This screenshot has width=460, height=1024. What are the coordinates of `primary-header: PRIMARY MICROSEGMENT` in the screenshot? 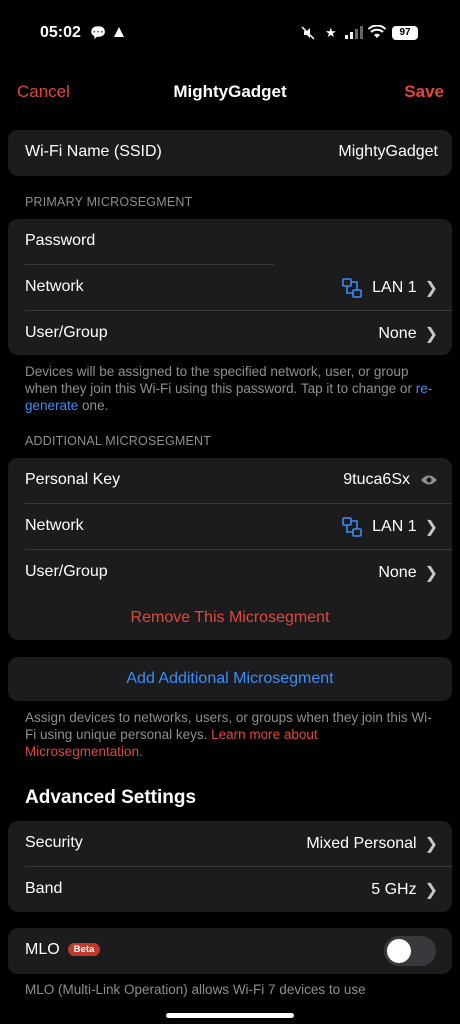 It's located at (109, 202).